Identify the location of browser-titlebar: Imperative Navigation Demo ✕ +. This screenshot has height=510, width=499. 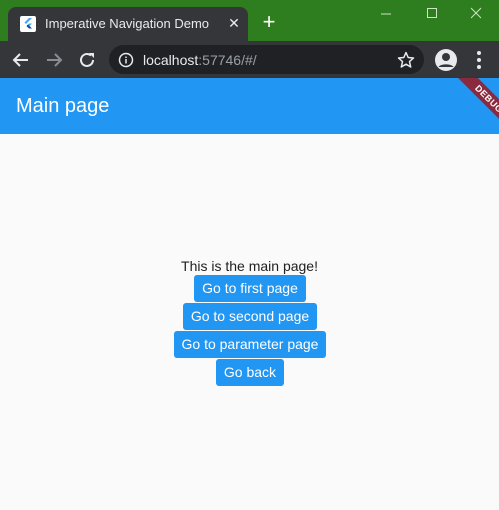
(249, 20).